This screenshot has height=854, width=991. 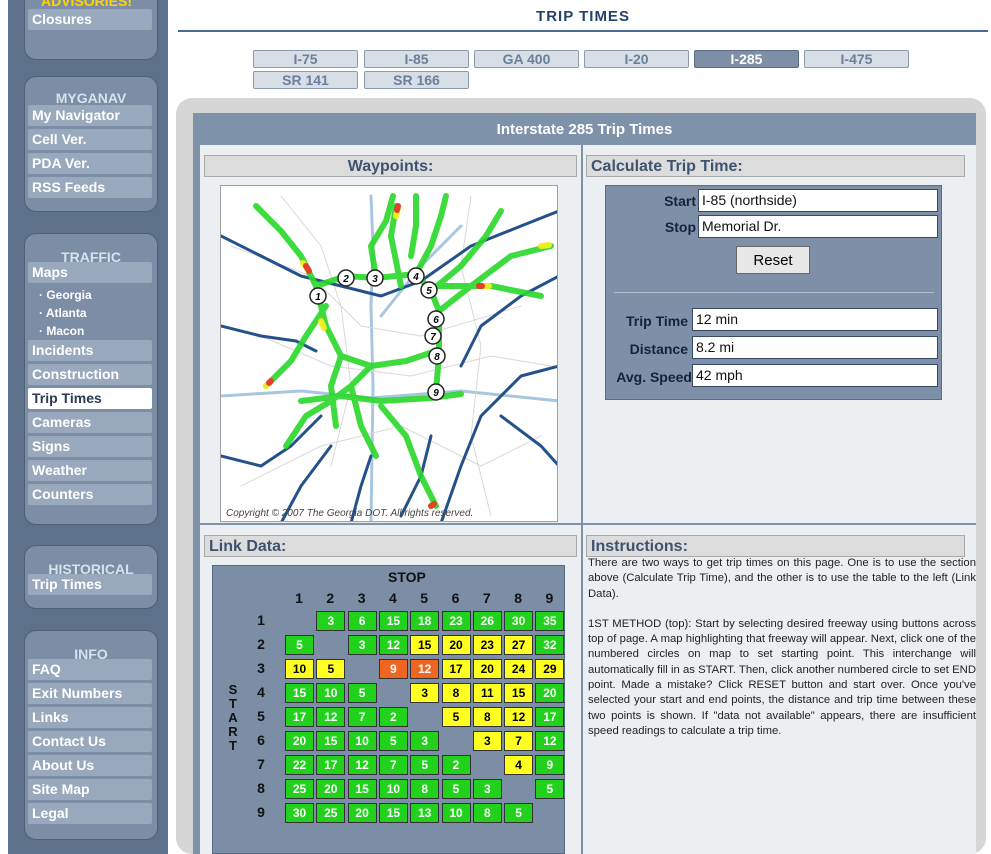 I want to click on tab-i-85: I-85, so click(x=416, y=59).